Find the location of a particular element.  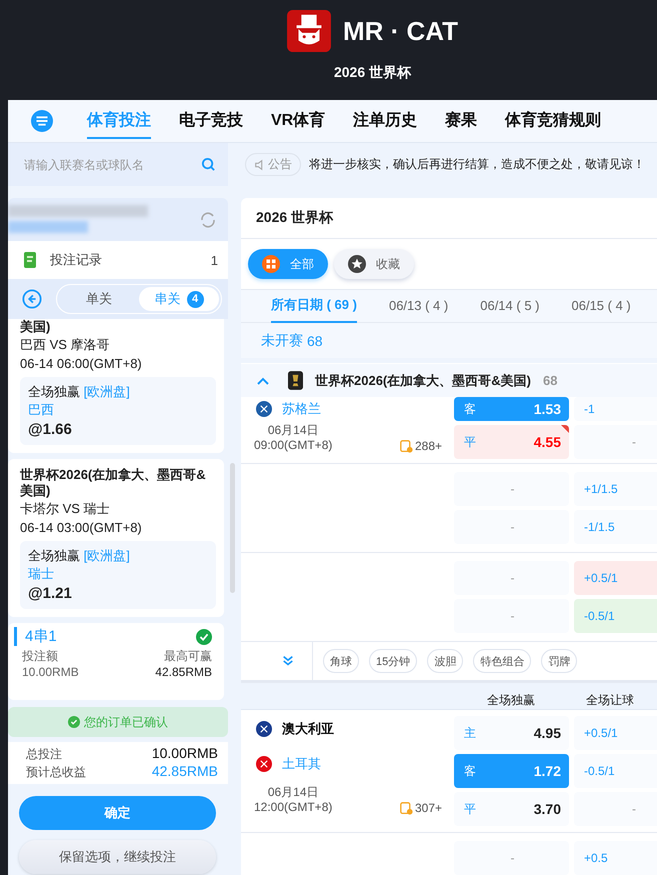

pick-odds: @1.66 is located at coordinates (50, 430).